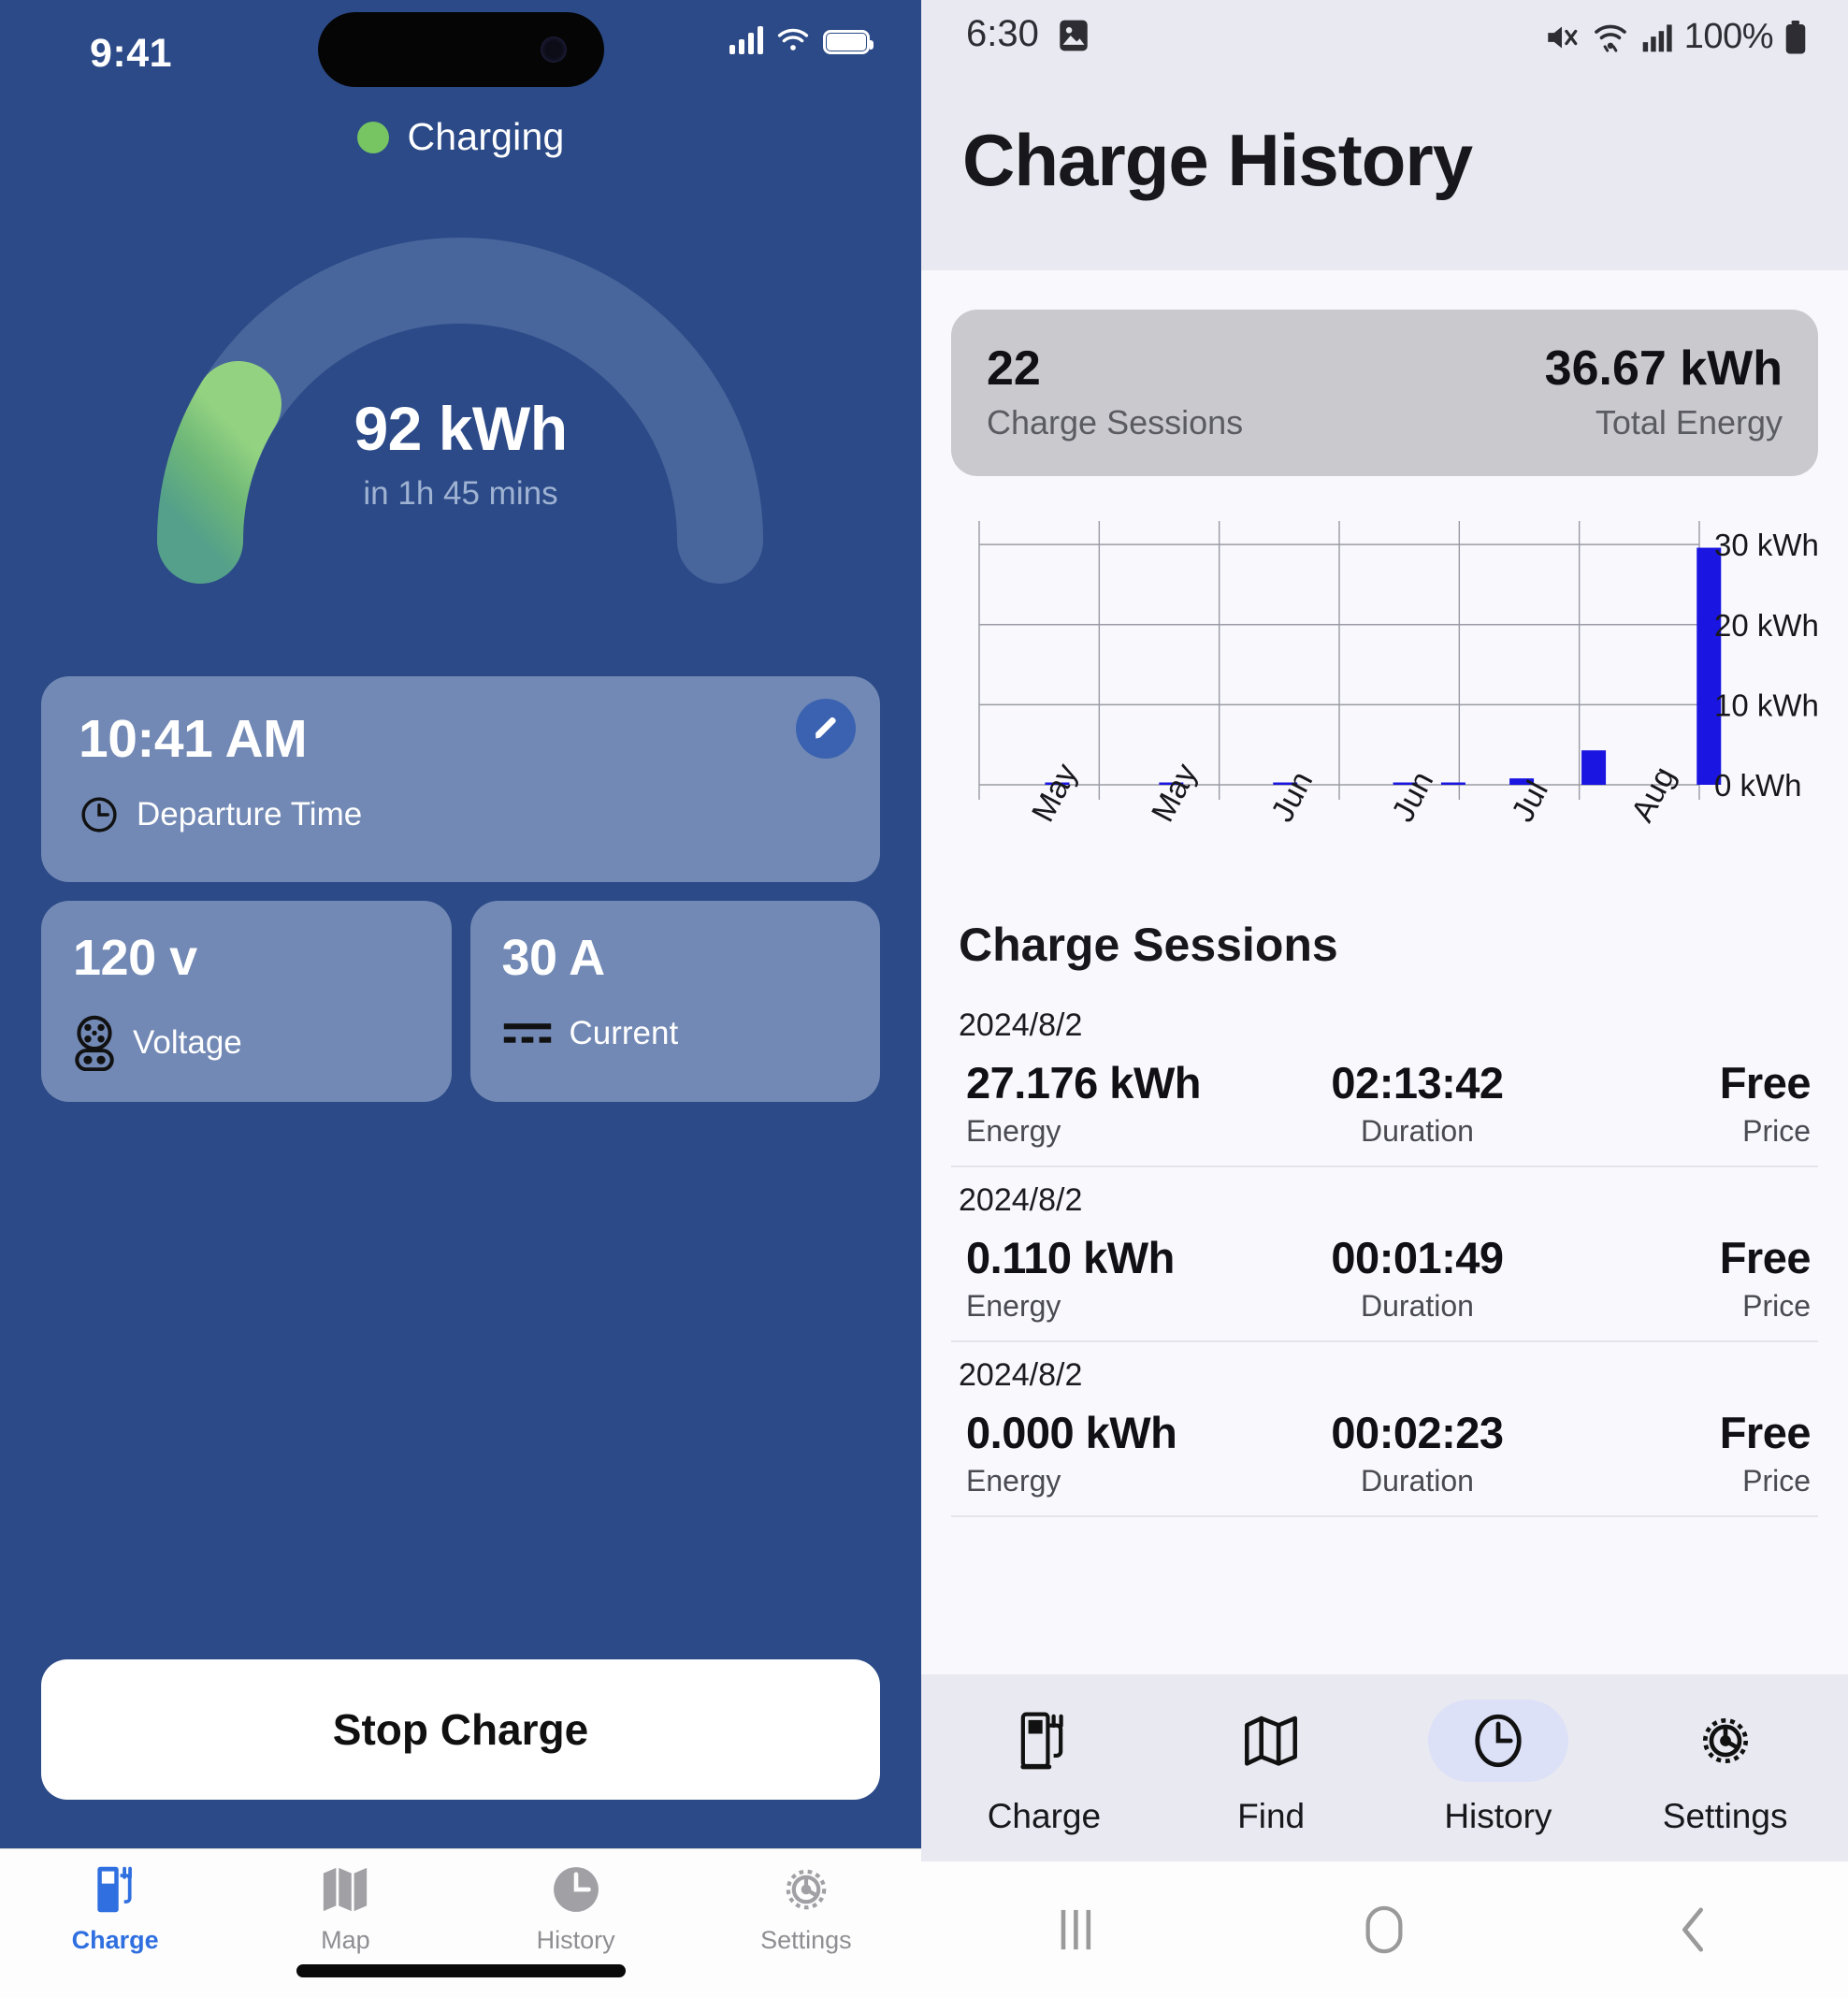 Image resolution: width=1848 pixels, height=1998 pixels. I want to click on session-duration-value: 00:01:49, so click(1418, 1257).